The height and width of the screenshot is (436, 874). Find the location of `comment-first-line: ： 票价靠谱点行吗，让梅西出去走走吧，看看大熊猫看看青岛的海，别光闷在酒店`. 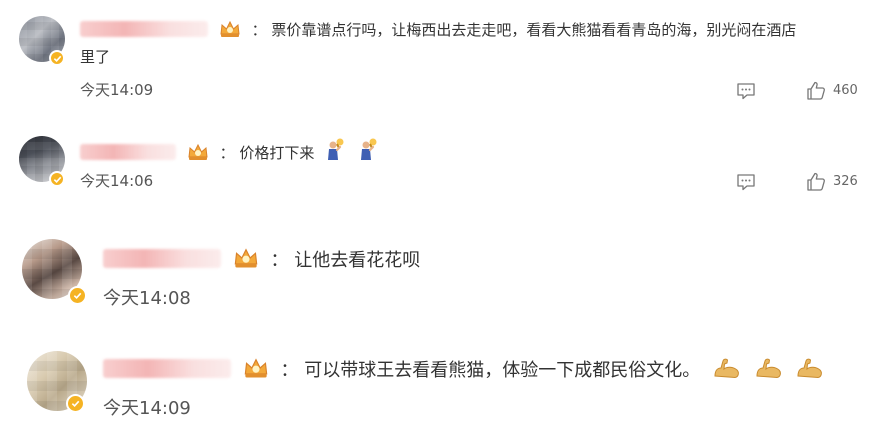

comment-first-line: ： 票价靠谱点行吗，让梅西出去走走吧，看看大熊猫看看青岛的海，别光闷在酒店 is located at coordinates (438, 30).